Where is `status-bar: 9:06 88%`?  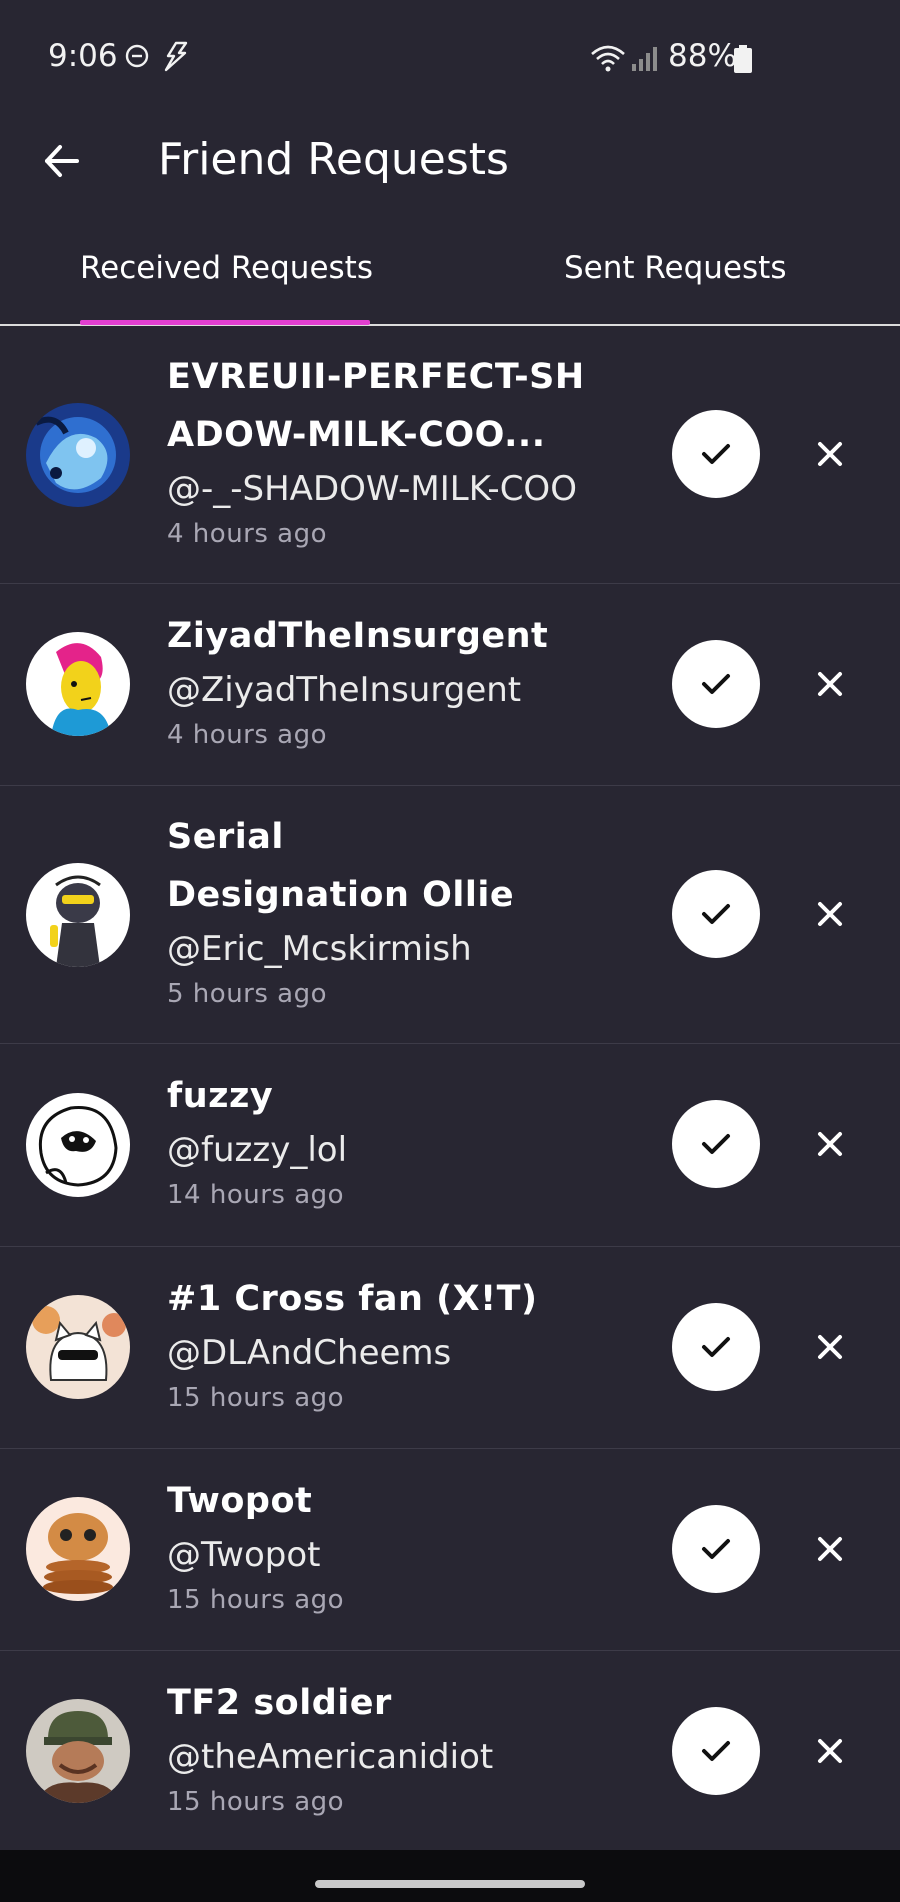
status-bar: 9:06 88% is located at coordinates (450, 55).